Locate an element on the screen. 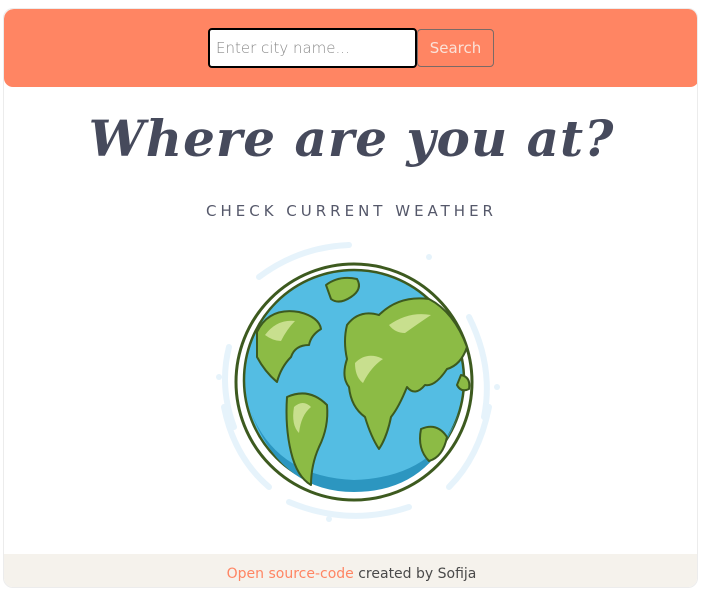 Image resolution: width=701 pixels, height=594 pixels. footer: Open source-code created by Sofija is located at coordinates (350, 570).